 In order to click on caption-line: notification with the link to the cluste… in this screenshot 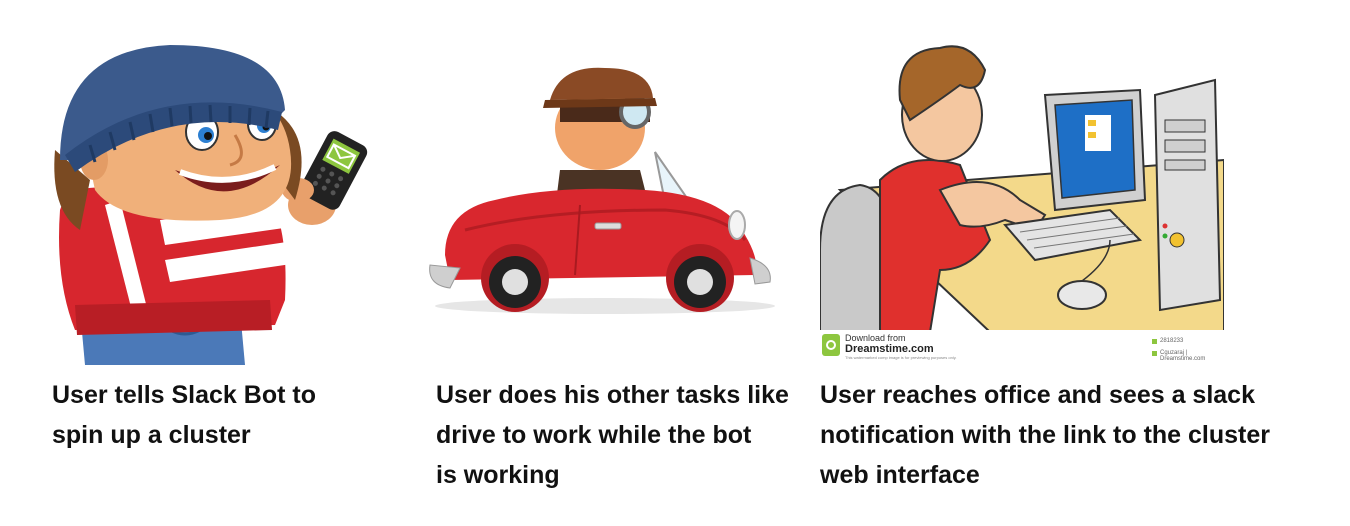, I will do `click(1045, 435)`.